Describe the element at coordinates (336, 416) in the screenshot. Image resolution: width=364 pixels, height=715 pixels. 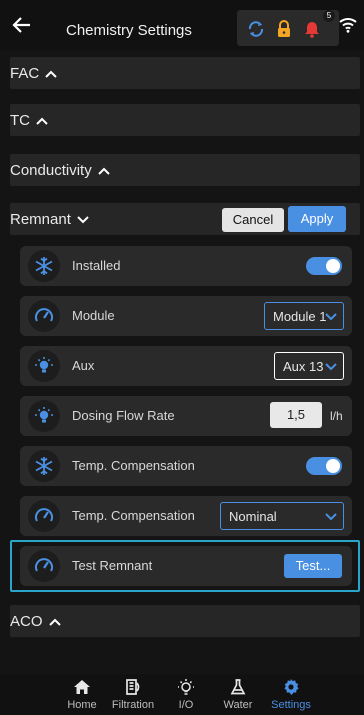
I see `dosing-flow-rate-unit: l/h` at that location.